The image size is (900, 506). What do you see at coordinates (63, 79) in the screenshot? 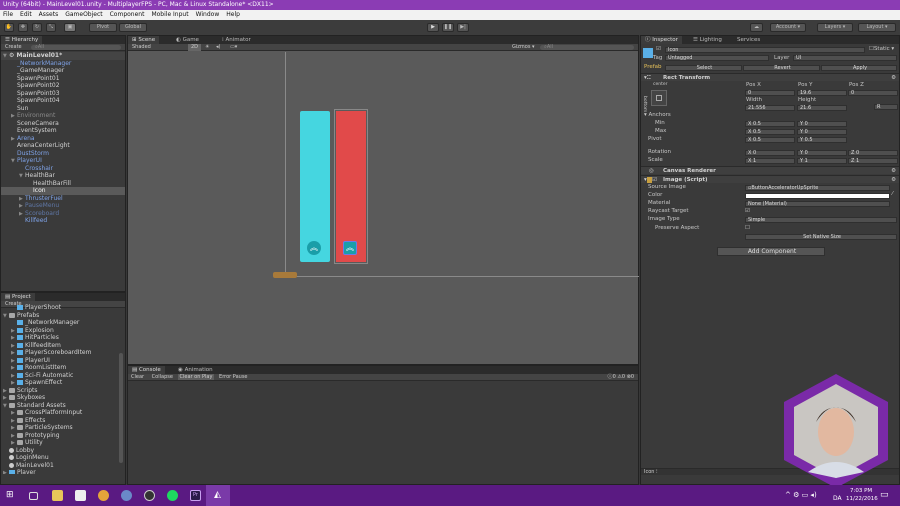
I see `hierarchy-item: SpawnPoint01` at bounding box center [63, 79].